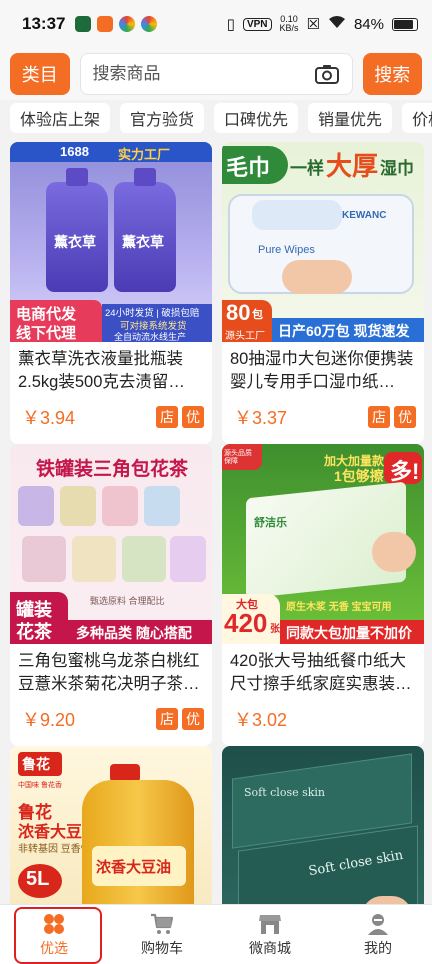 This screenshot has height=964, width=432. What do you see at coordinates (313, 24) in the screenshot?
I see `sim-off-icon: ☒` at bounding box center [313, 24].